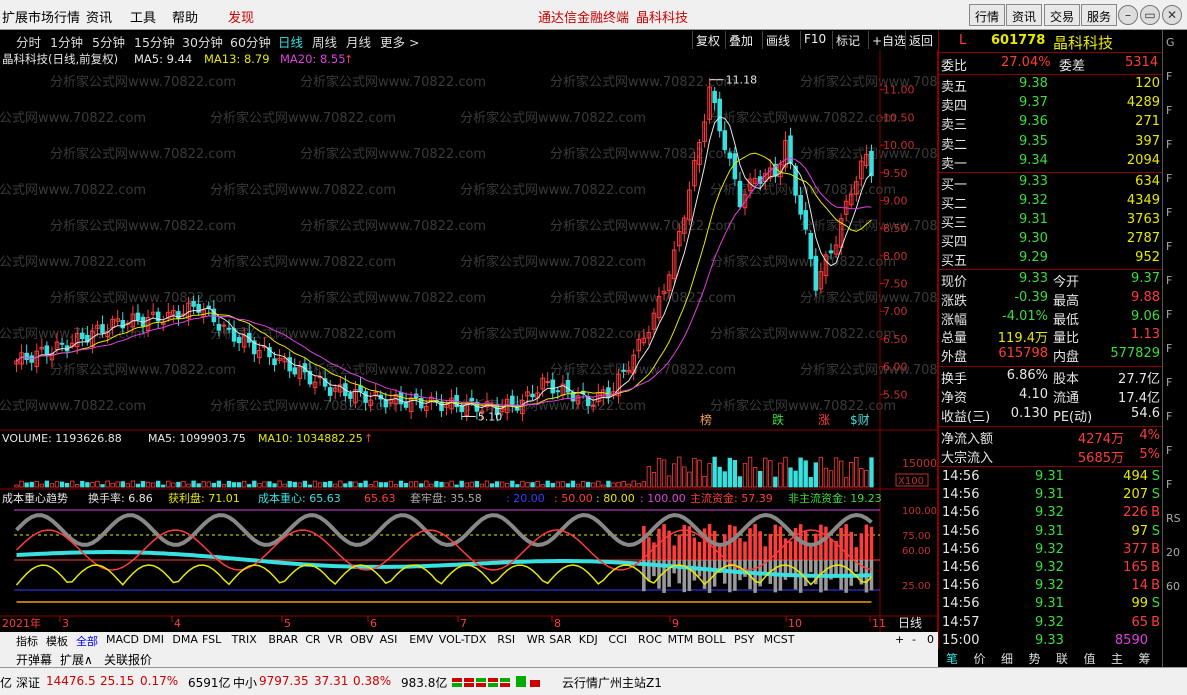  I want to click on indicator-tab-roc: ROC, so click(650, 639).